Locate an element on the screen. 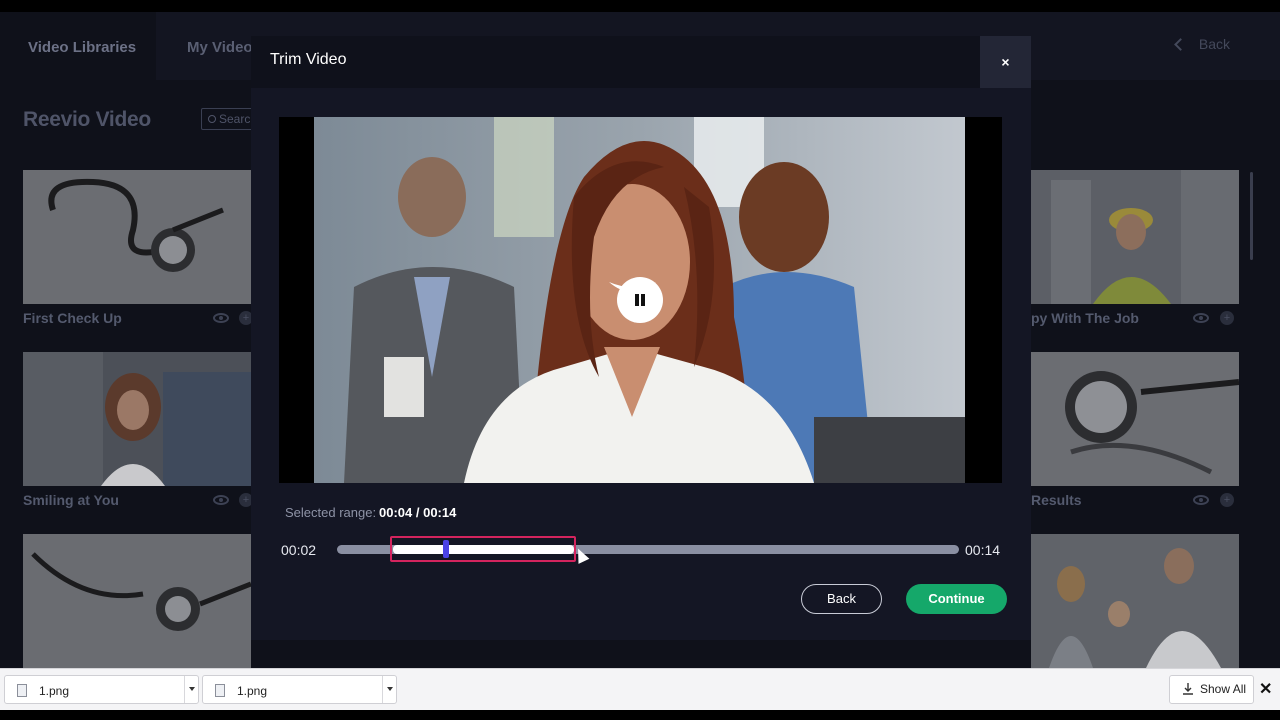 The height and width of the screenshot is (720, 1280). pause-icon is located at coordinates (640, 300).